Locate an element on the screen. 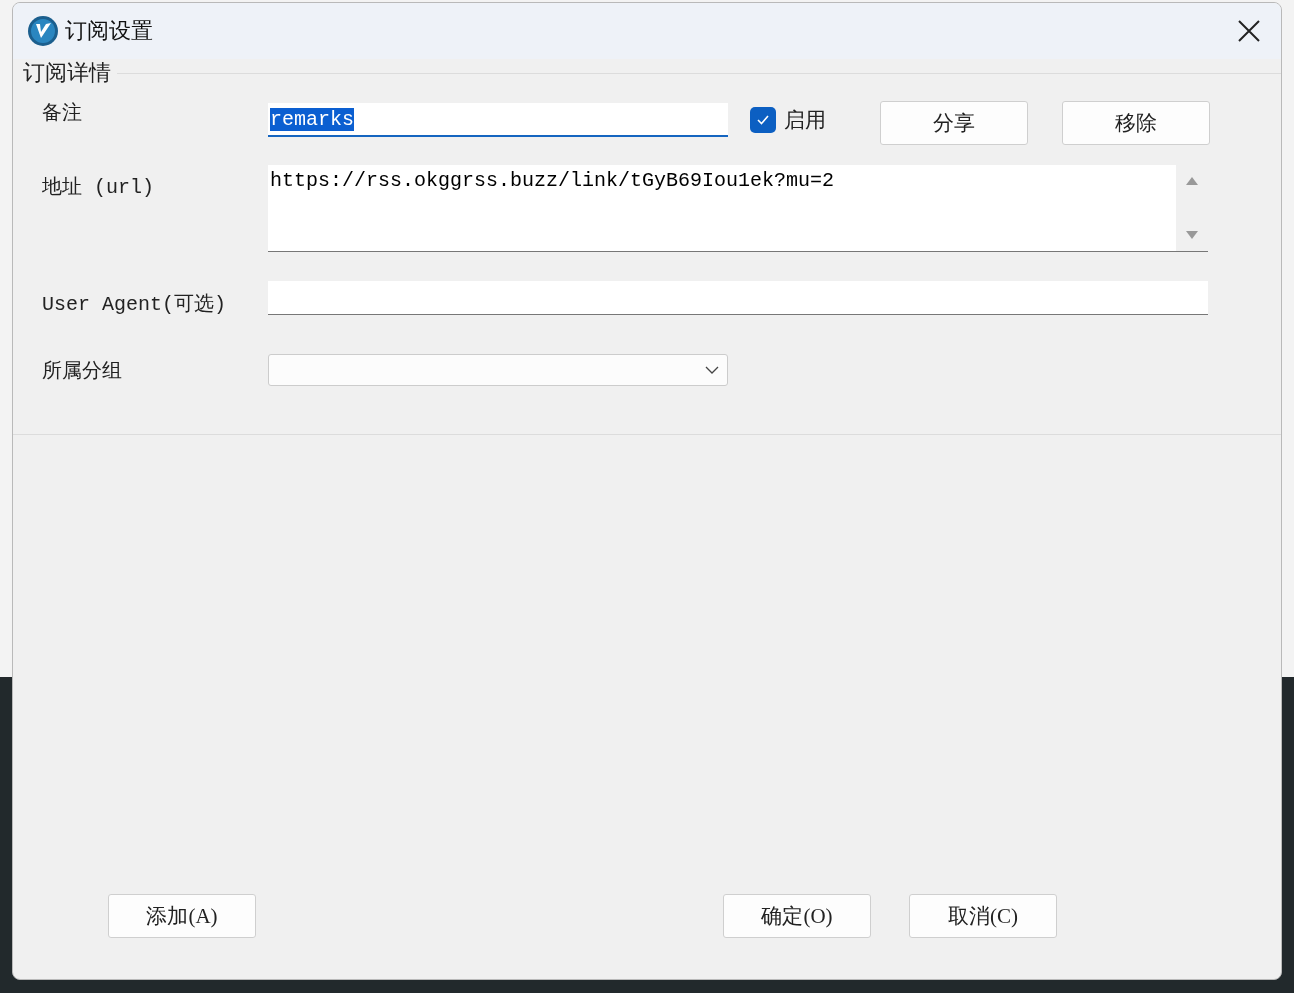 The height and width of the screenshot is (993, 1294). field-label: User Agent(可选) is located at coordinates (135, 304).